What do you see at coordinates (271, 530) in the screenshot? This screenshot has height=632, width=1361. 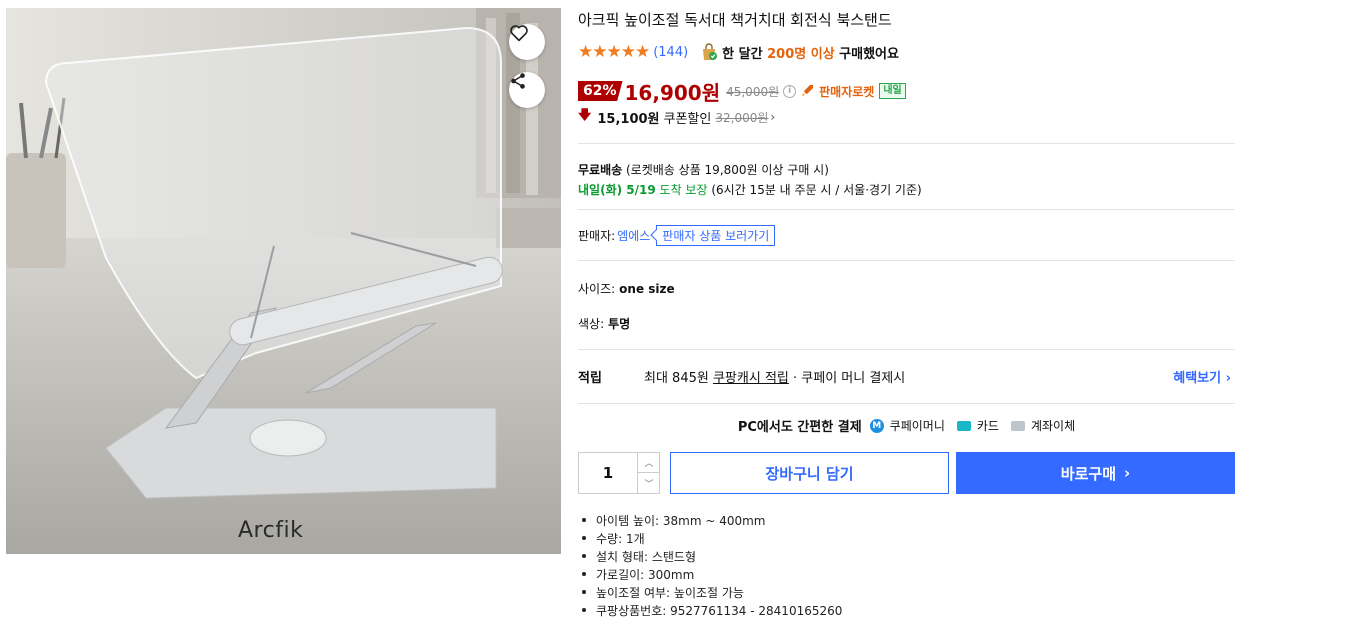 I see `brand-logo: Arcfik` at bounding box center [271, 530].